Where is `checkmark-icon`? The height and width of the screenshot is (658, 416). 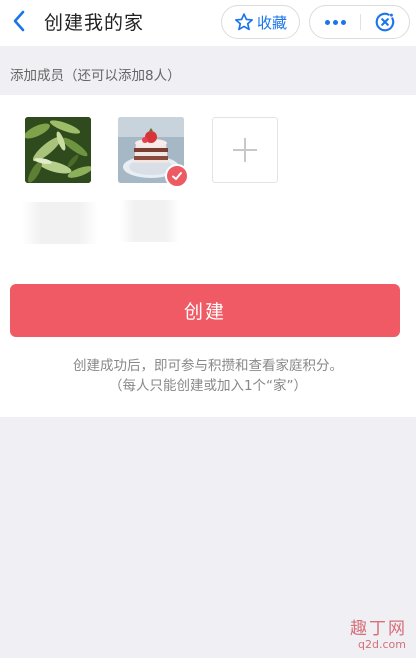 checkmark-icon is located at coordinates (177, 176).